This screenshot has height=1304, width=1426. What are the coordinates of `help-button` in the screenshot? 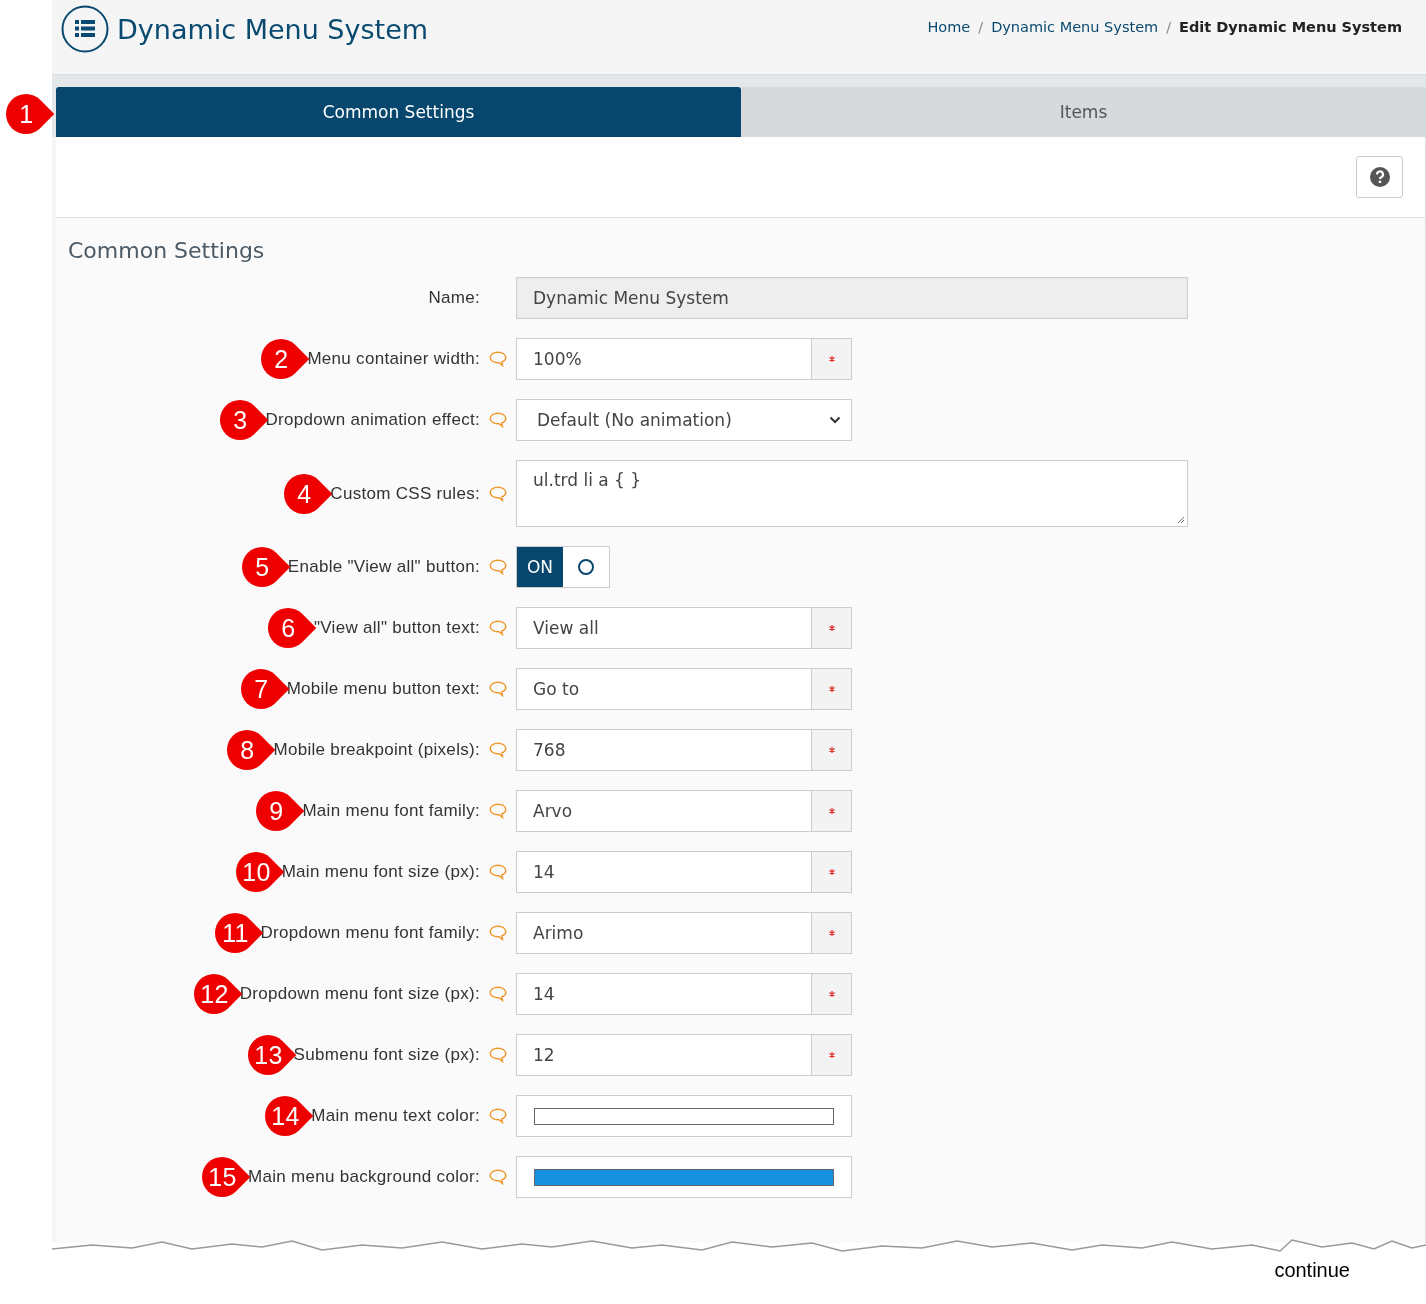 It's located at (1379, 177).